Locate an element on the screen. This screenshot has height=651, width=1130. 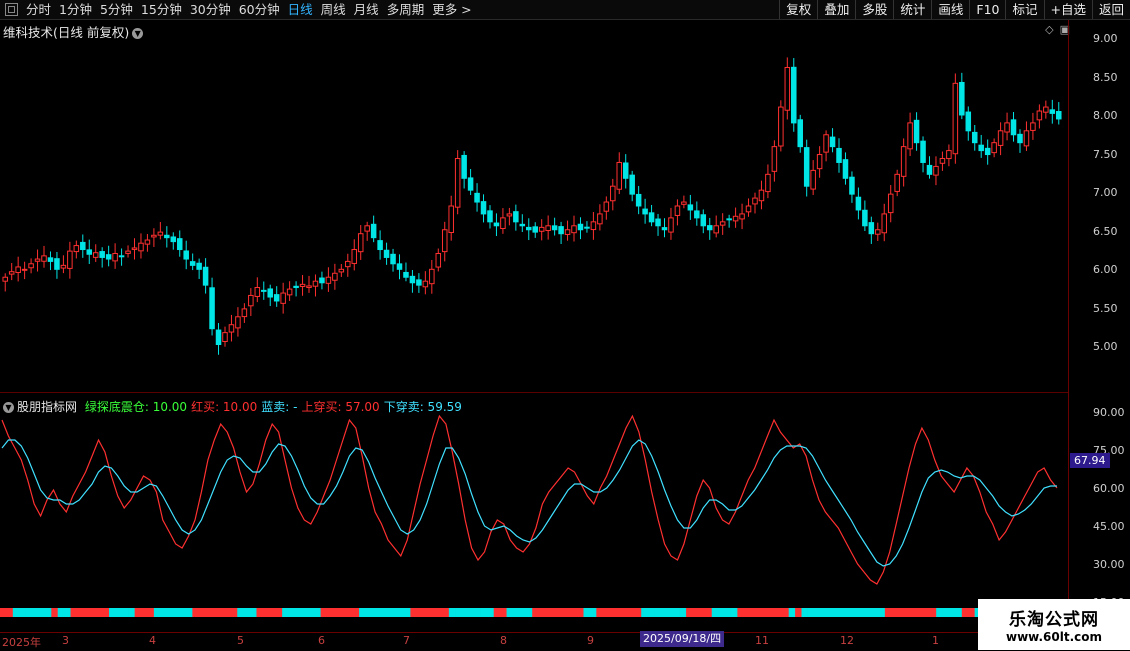
adjust-button: 复权 is located at coordinates (798, 9).